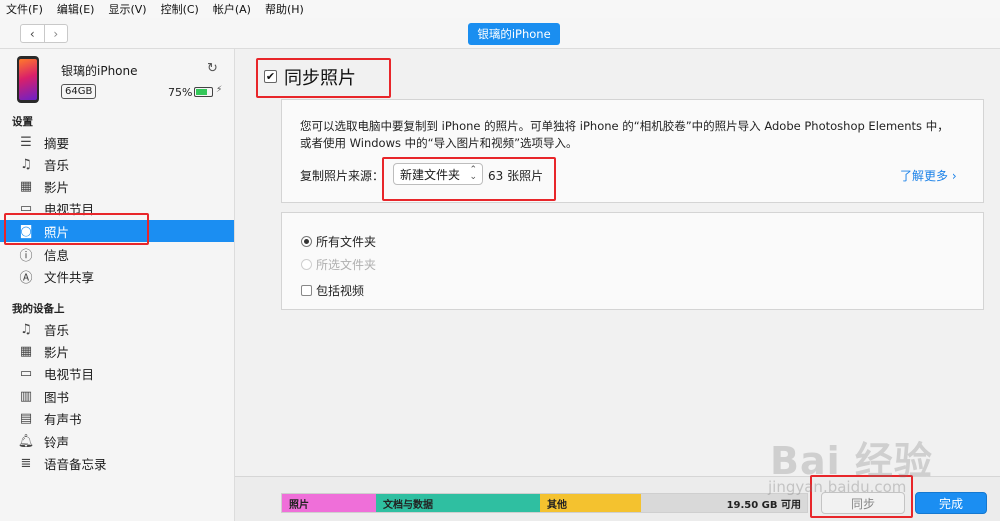  What do you see at coordinates (117, 208) in the screenshot?
I see `sidebar-item-tv: ▭ 电视节目` at bounding box center [117, 208].